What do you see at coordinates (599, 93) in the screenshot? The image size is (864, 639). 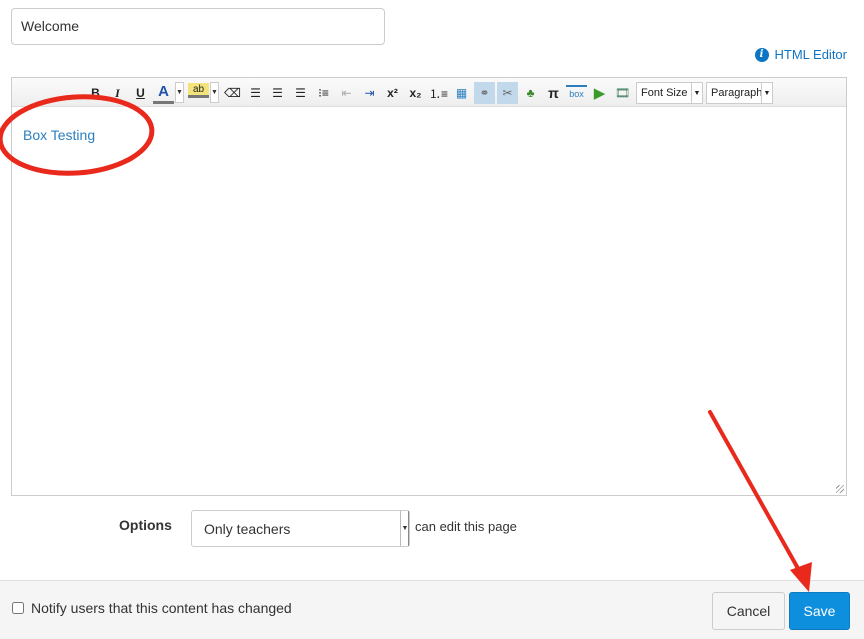 I see `media-play-icon: ▶` at bounding box center [599, 93].